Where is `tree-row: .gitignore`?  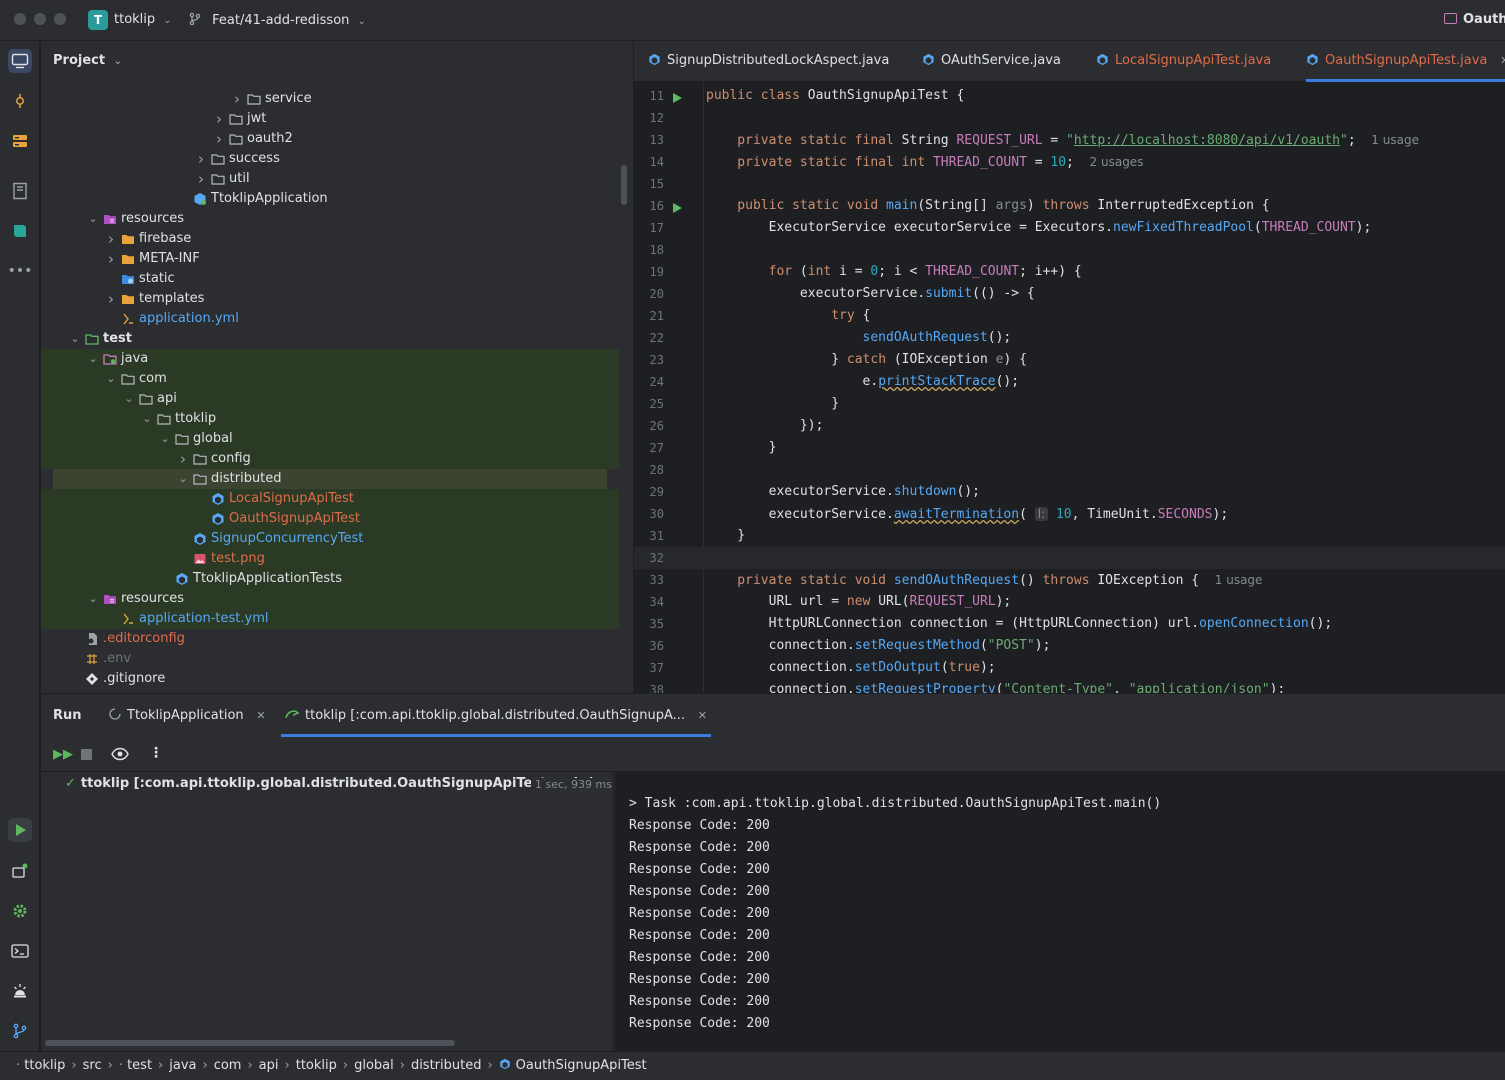 tree-row: .gitignore is located at coordinates (330, 679).